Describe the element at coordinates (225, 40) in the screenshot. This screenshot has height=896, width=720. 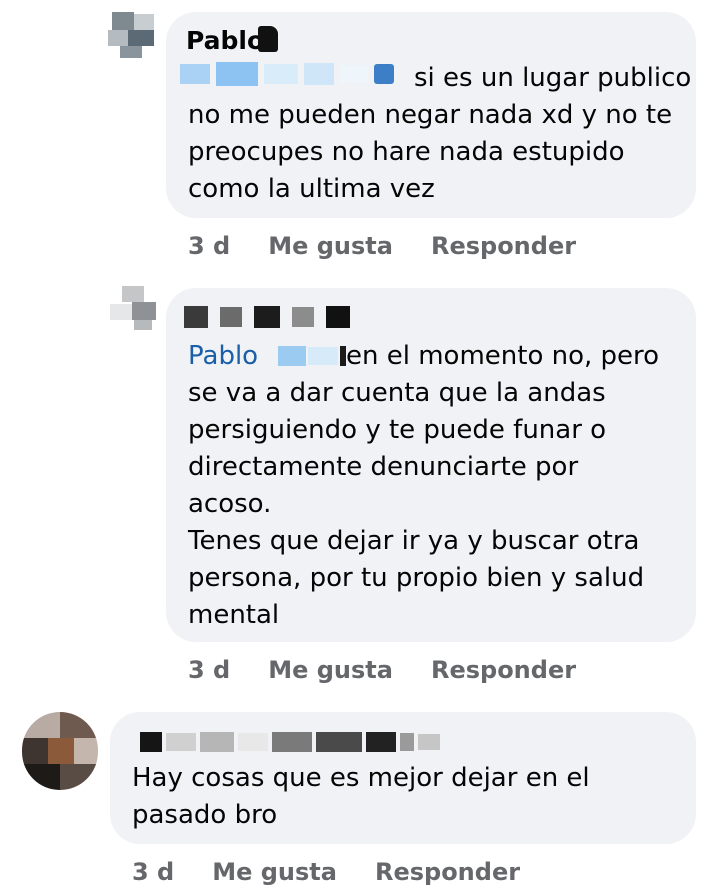
I see `comment-author: Pablo` at that location.